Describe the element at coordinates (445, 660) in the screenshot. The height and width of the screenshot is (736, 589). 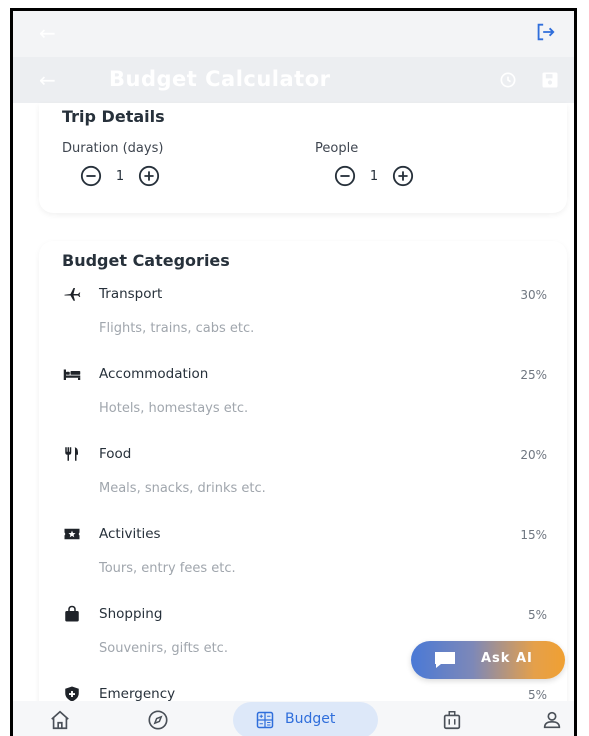
I see `chat-bubble-icon` at that location.